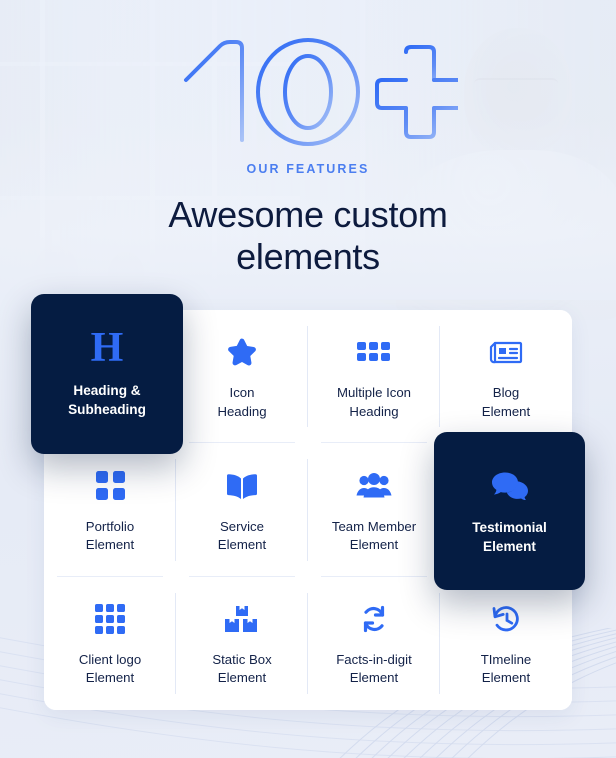 This screenshot has width=616, height=758. What do you see at coordinates (110, 619) in the screenshot?
I see `grid-nine-icon` at bounding box center [110, 619].